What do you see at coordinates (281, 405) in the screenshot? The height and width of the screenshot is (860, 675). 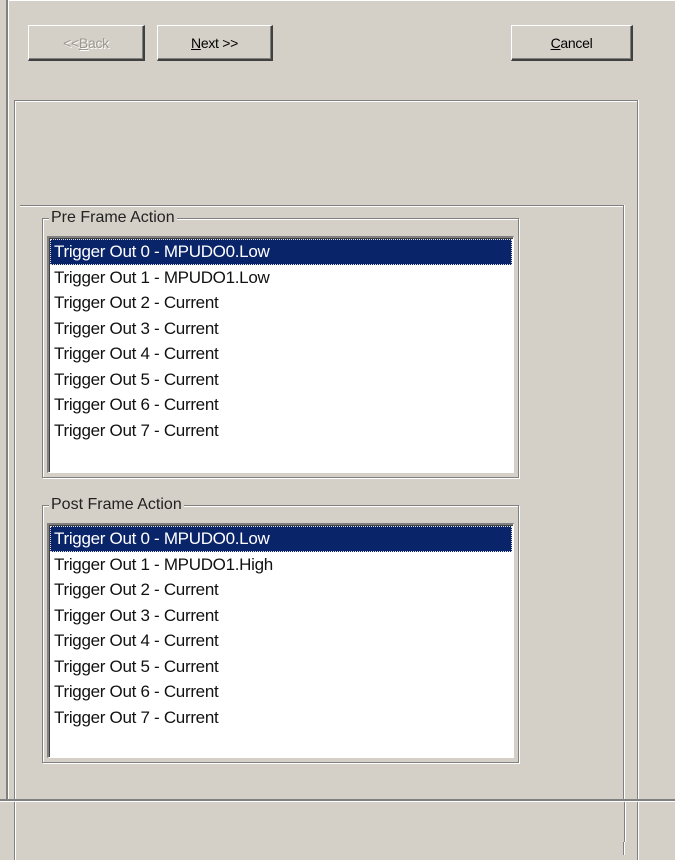 I see `pre-frame-list-item: Trigger Out 6 - Current` at bounding box center [281, 405].